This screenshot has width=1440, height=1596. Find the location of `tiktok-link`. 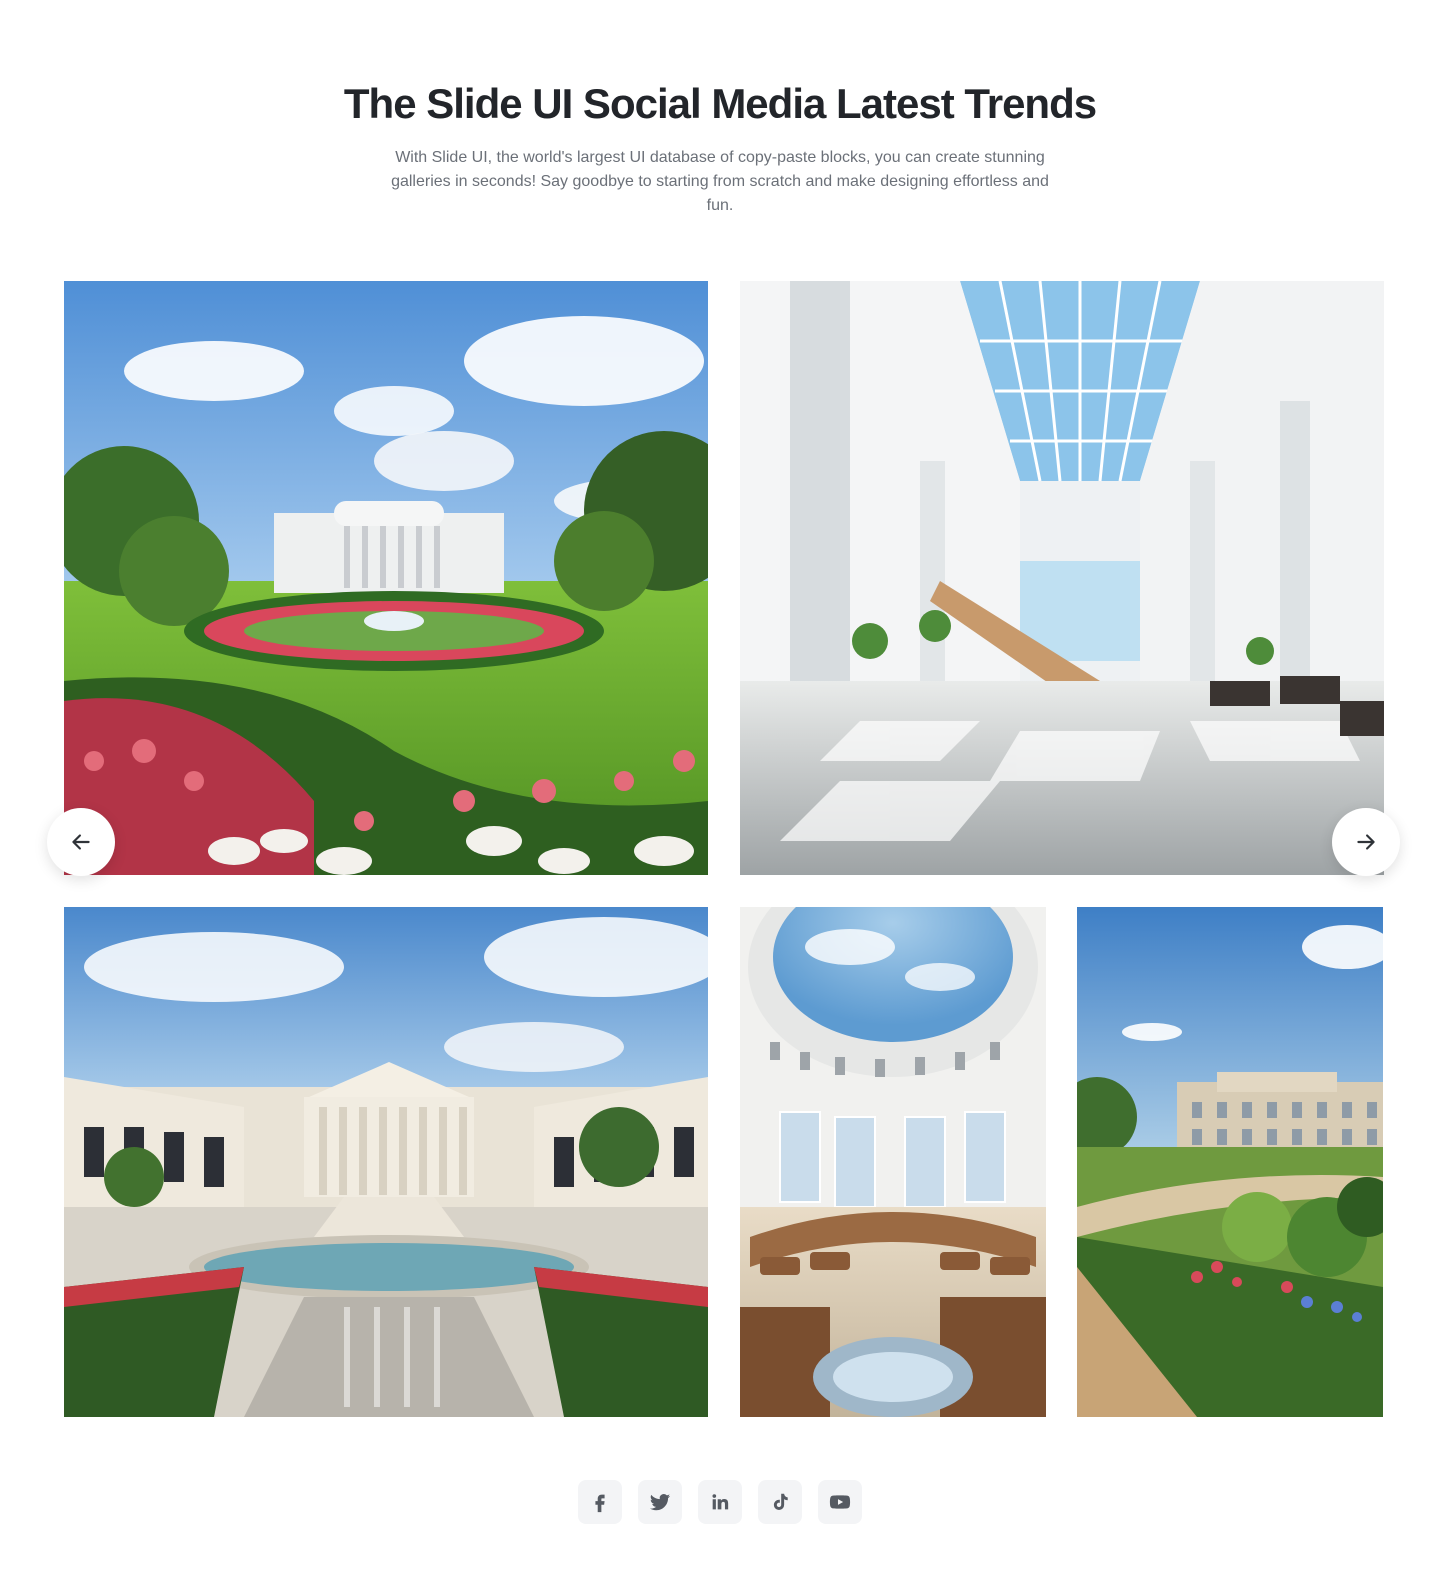

tiktok-link is located at coordinates (780, 1502).